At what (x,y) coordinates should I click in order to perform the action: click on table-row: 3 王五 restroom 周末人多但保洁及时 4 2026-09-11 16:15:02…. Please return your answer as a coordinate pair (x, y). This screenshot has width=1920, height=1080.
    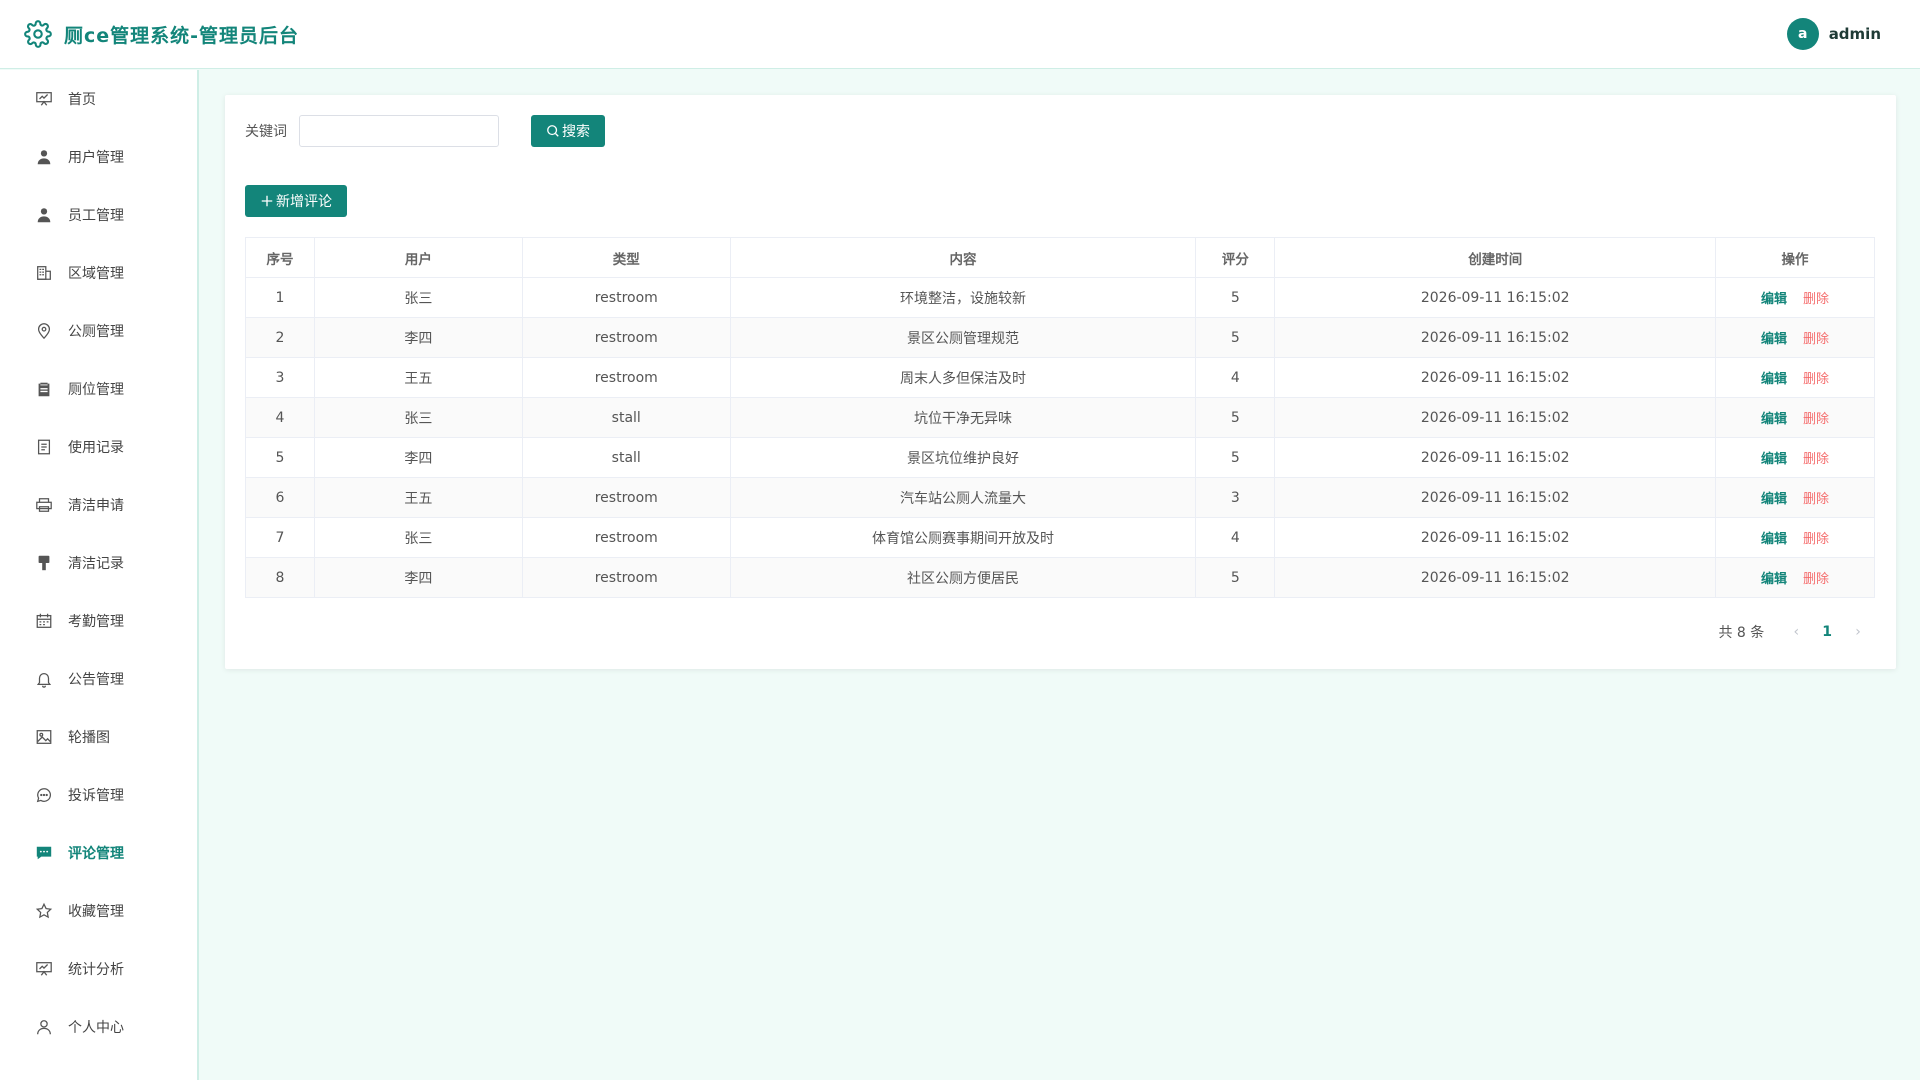
    Looking at the image, I should click on (1060, 377).